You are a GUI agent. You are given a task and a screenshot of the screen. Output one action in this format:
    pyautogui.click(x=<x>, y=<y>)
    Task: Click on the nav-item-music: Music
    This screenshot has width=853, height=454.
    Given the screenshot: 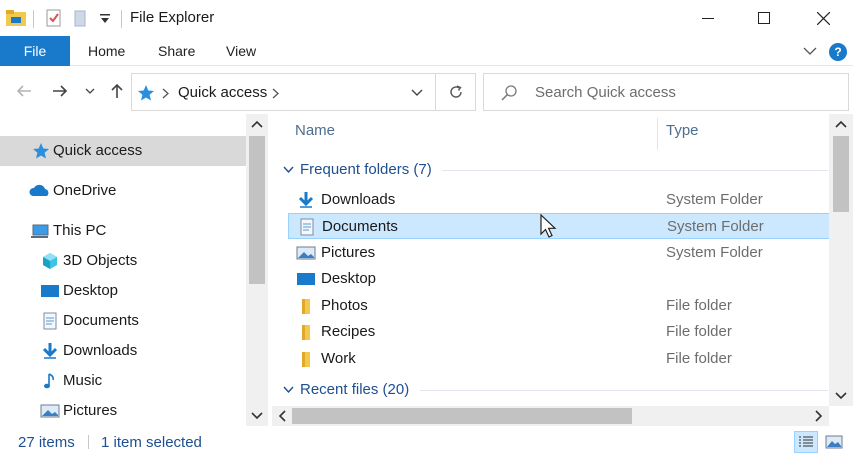 What is the action you would take?
    pyautogui.click(x=123, y=381)
    